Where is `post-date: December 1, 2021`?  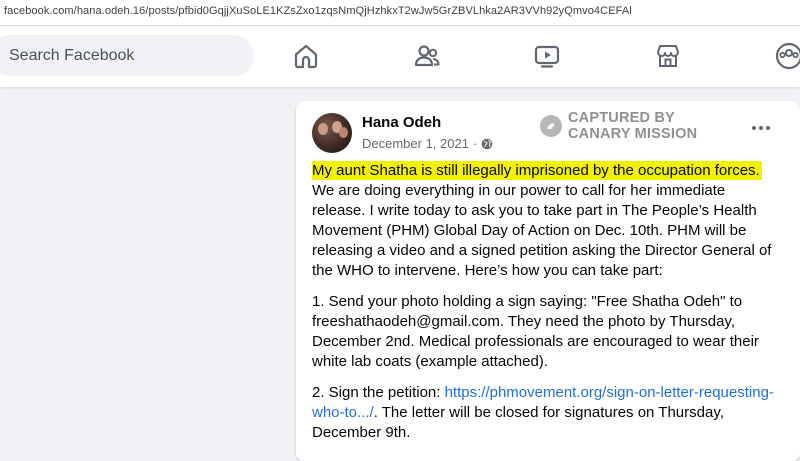
post-date: December 1, 2021 is located at coordinates (415, 143).